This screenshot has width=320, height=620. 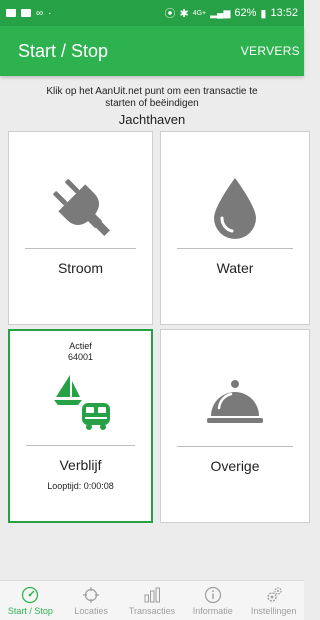 I want to click on signal-icon: ▂▄▆, so click(x=220, y=12).